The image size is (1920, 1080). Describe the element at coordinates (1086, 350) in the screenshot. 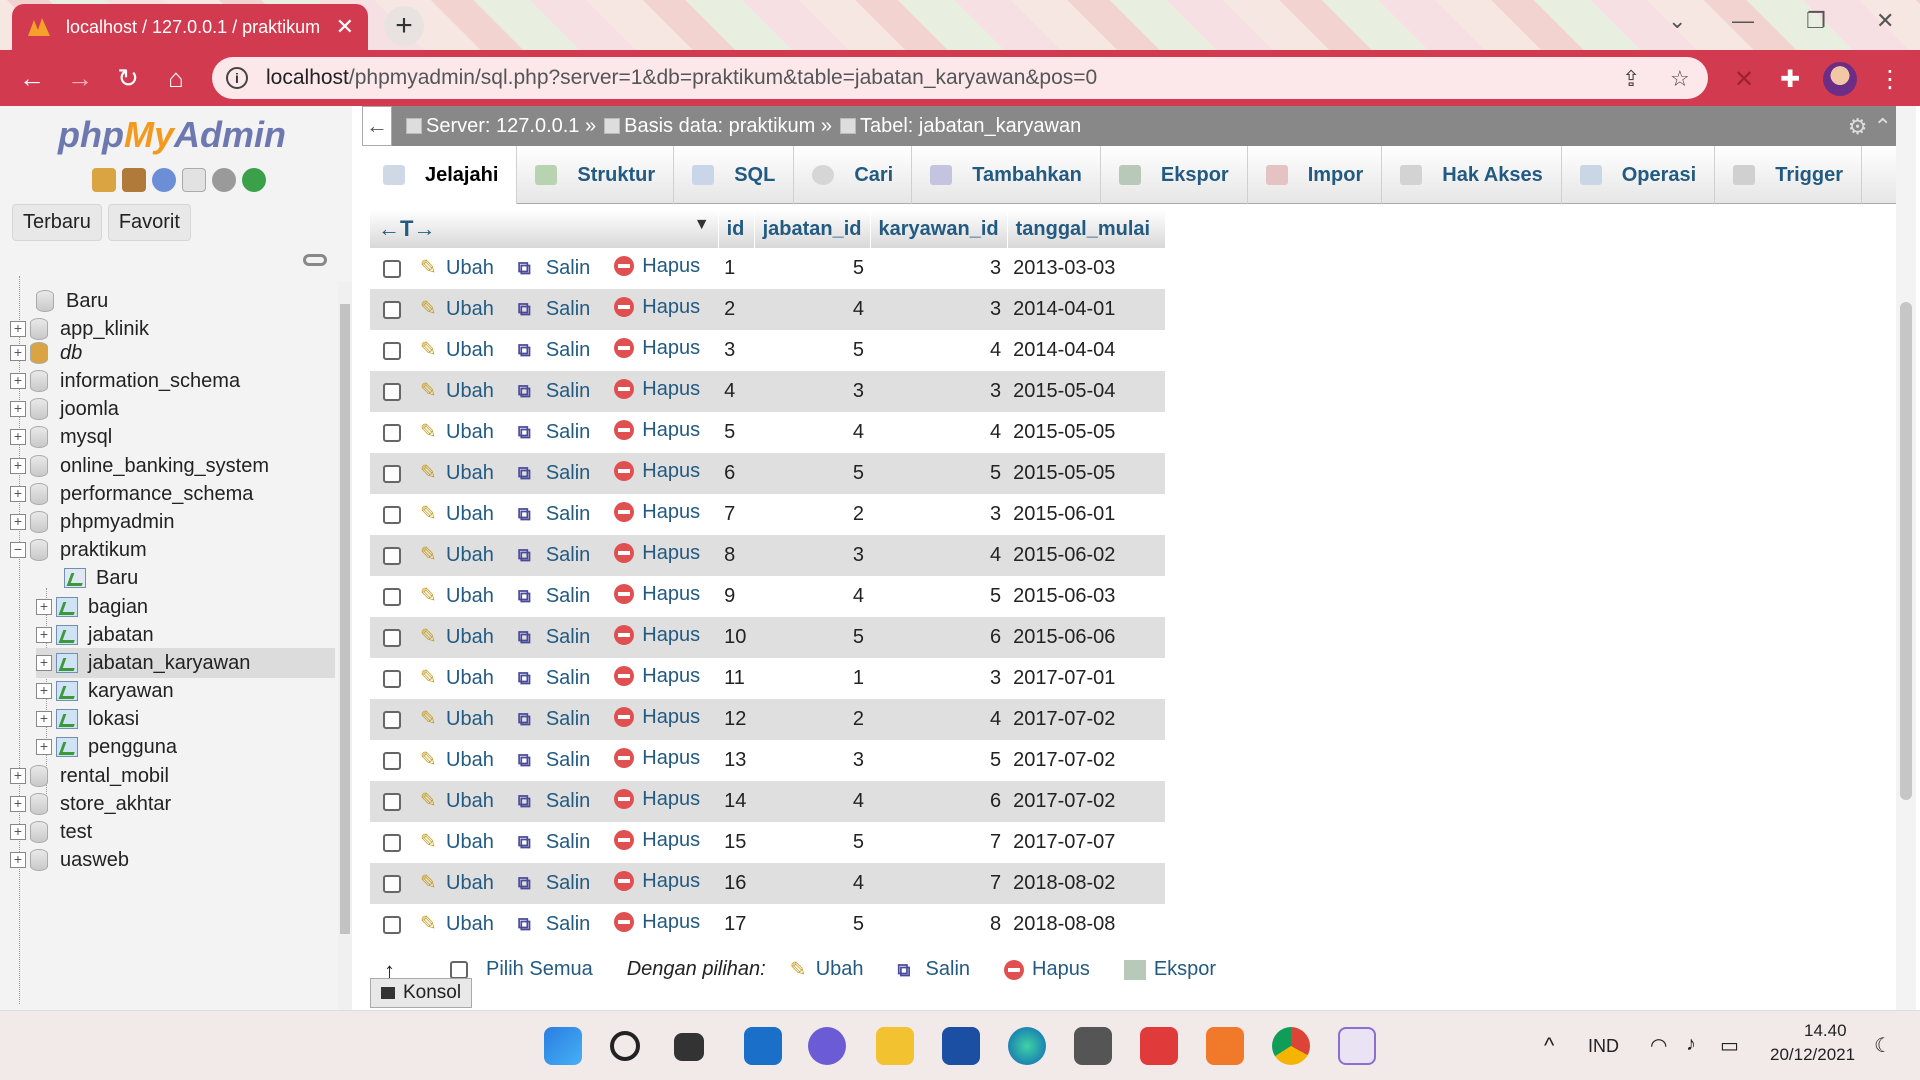

I see `cell-tanggal-mulai: 2014-04-04` at that location.